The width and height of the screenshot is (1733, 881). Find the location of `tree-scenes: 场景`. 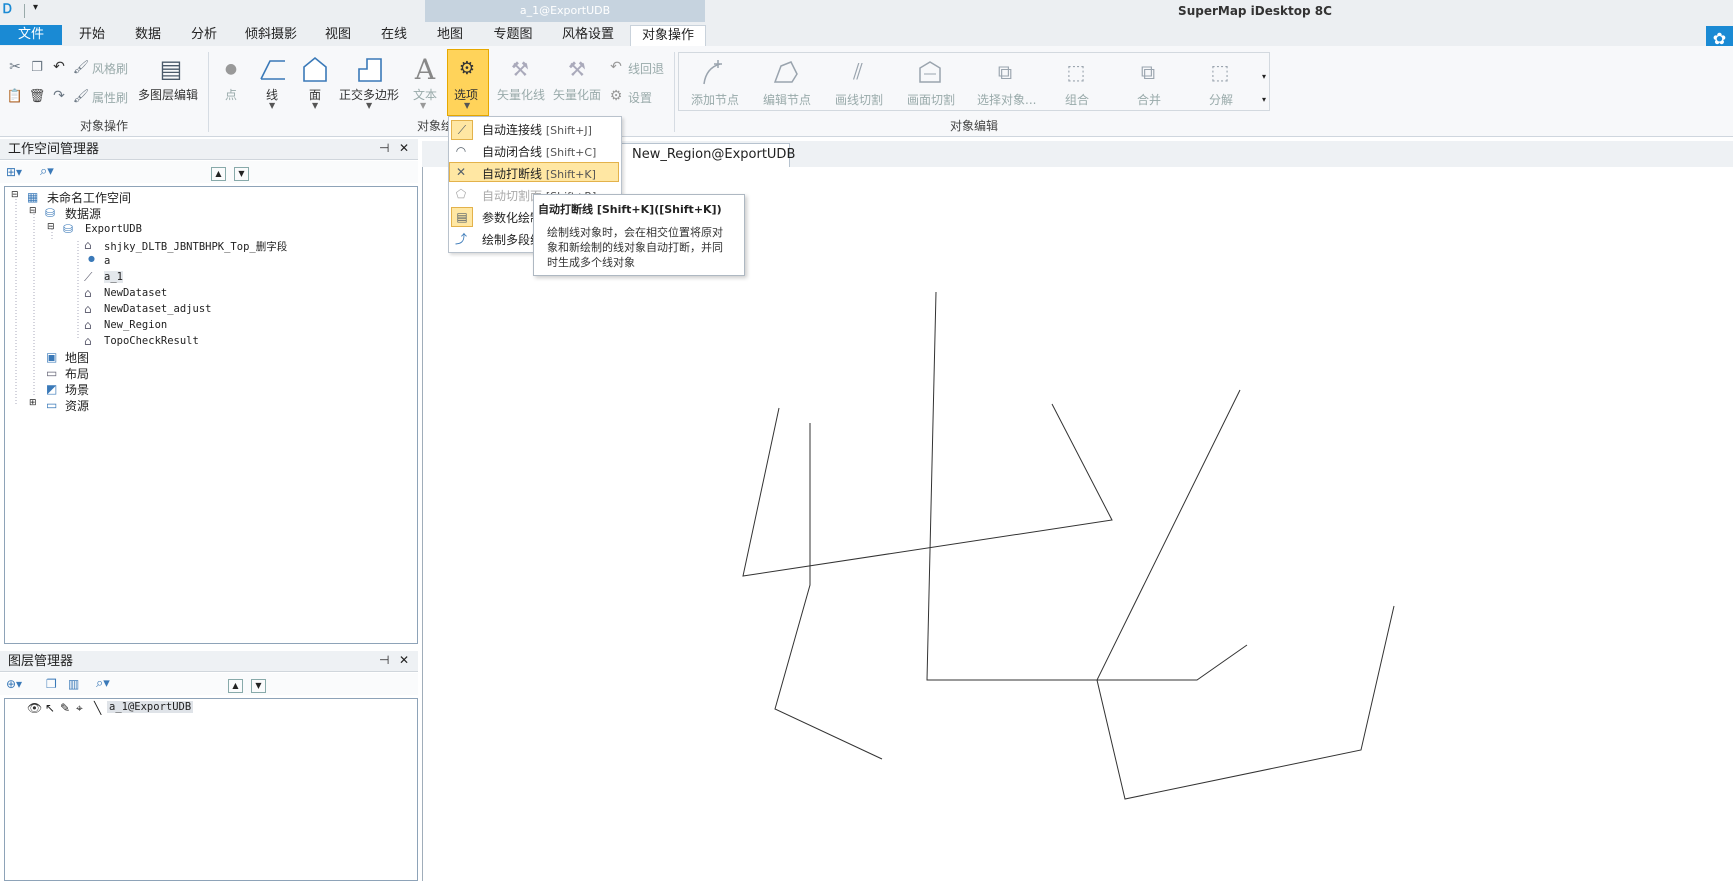

tree-scenes: 场景 is located at coordinates (77, 389).